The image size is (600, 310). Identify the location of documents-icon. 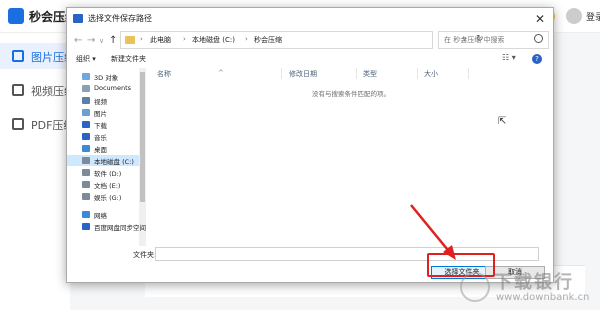
(86, 88).